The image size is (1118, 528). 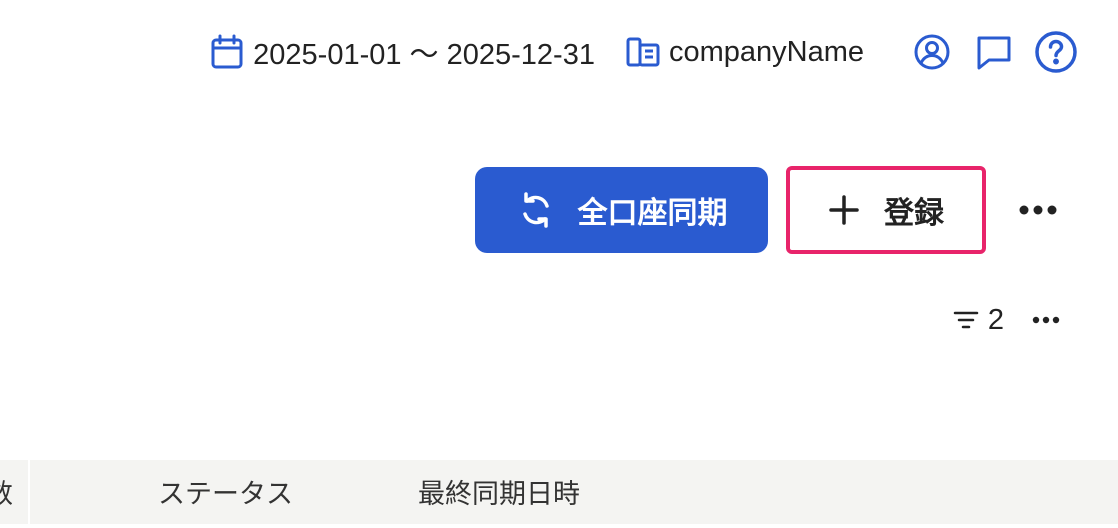 I want to click on table-options-button, so click(x=1046, y=320).